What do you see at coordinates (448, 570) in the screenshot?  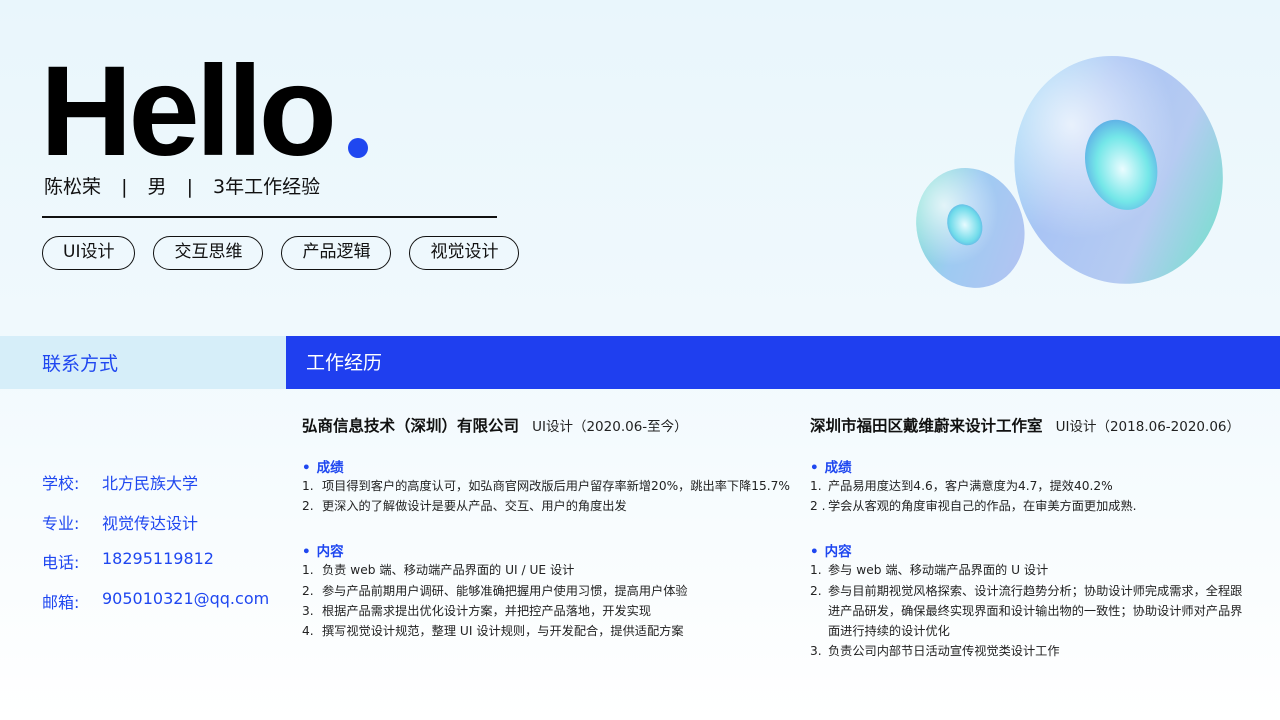 I see `item-text: 负责 web 端、移动端产品界面的 UI / UE 设计` at bounding box center [448, 570].